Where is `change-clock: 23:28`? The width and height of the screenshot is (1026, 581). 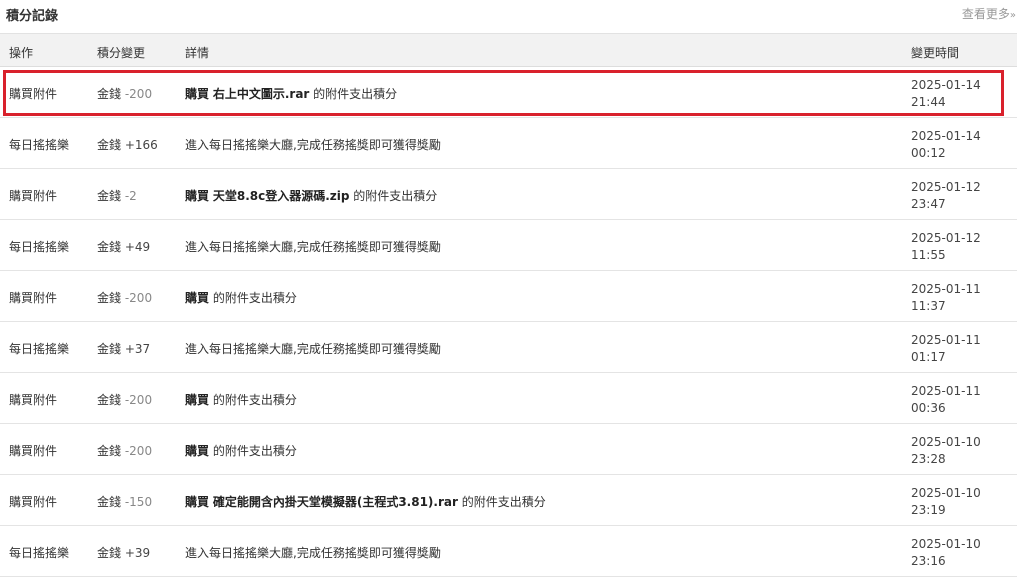
change-clock: 23:28 is located at coordinates (928, 459).